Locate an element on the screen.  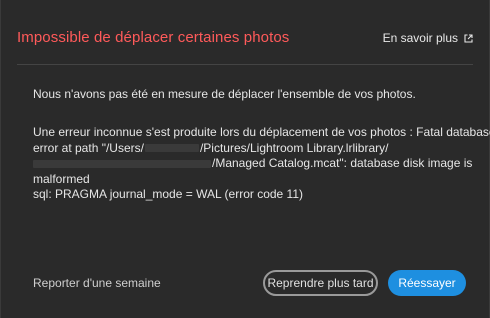
external-link-icon is located at coordinates (468, 38).